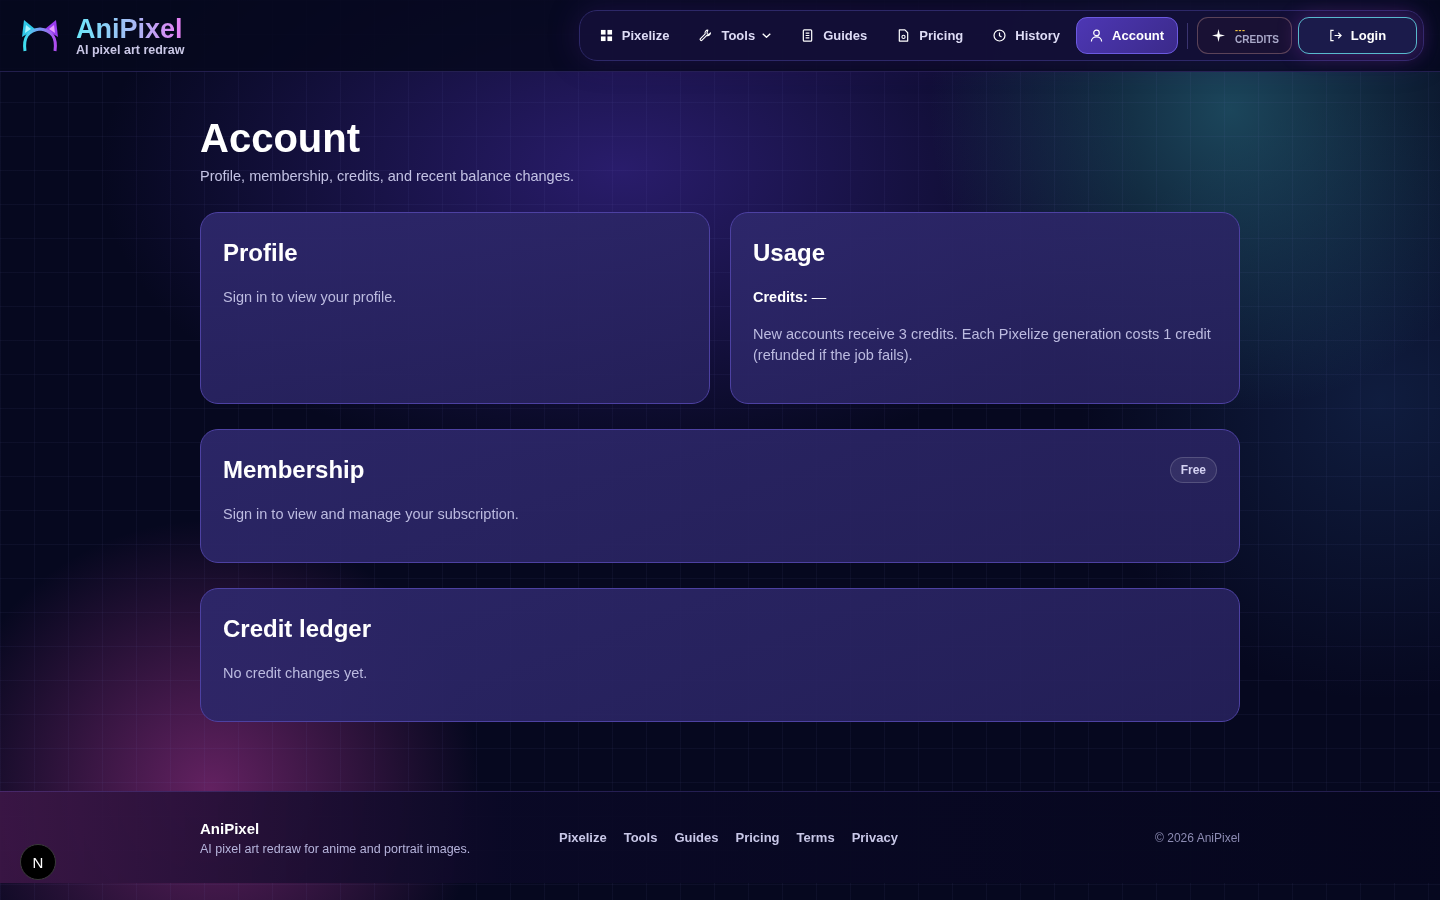 The height and width of the screenshot is (900, 1440). What do you see at coordinates (294, 470) in the screenshot?
I see `card-title: Membership` at bounding box center [294, 470].